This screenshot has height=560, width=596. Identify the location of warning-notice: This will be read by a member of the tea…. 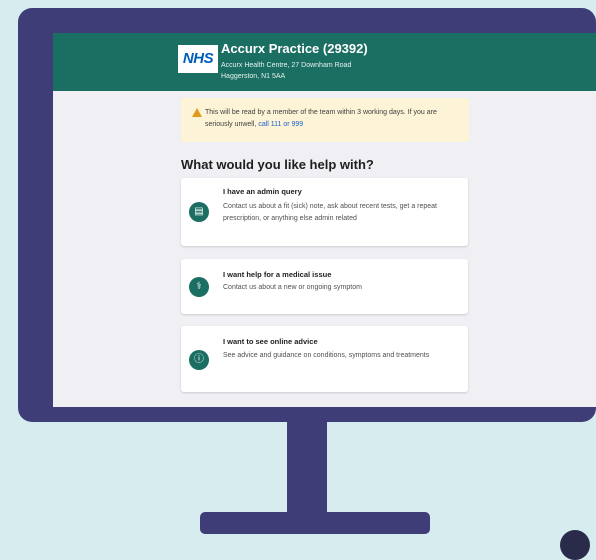
(325, 120).